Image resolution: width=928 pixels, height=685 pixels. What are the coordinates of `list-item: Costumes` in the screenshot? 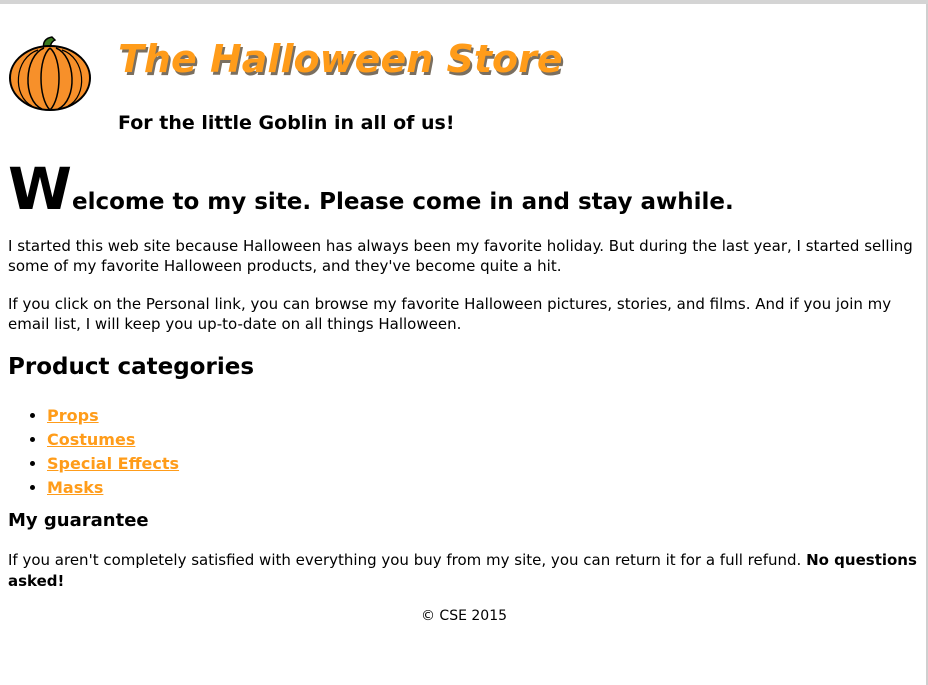 It's located at (483, 440).